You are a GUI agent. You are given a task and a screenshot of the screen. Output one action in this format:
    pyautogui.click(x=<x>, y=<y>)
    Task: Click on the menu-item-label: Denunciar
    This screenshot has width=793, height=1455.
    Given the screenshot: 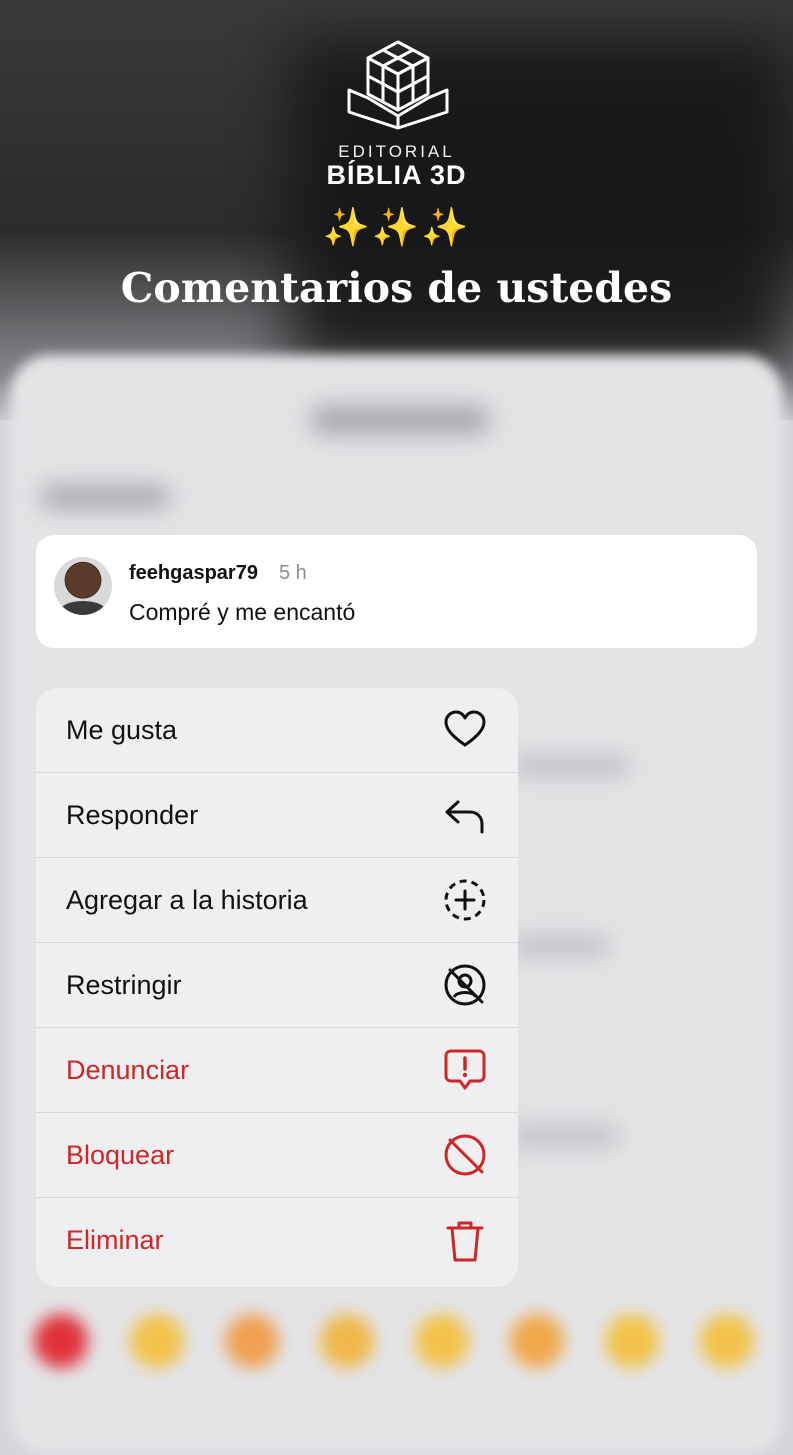 What is the action you would take?
    pyautogui.click(x=128, y=1069)
    